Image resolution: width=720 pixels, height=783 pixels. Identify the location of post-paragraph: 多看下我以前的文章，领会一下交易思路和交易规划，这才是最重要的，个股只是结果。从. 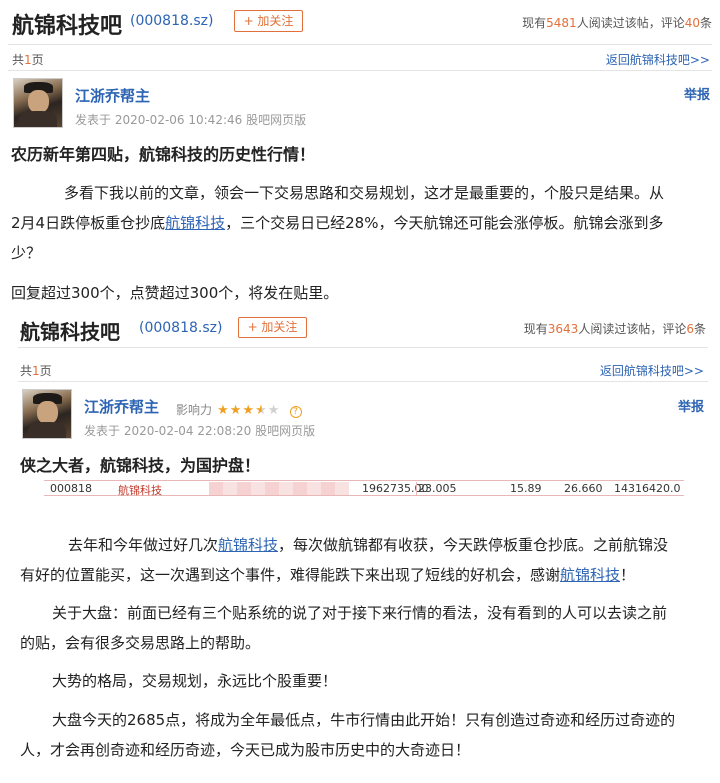
(364, 193).